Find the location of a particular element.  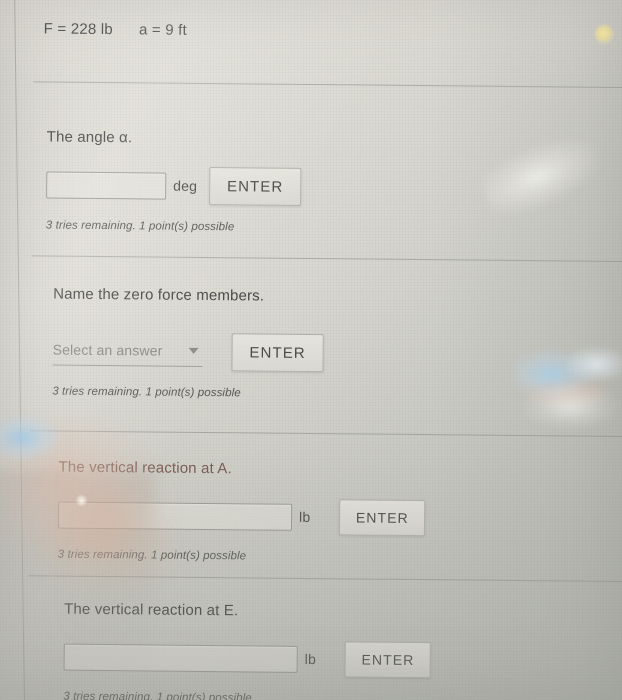

enter-button-angle-alpha: ENTER is located at coordinates (255, 186).